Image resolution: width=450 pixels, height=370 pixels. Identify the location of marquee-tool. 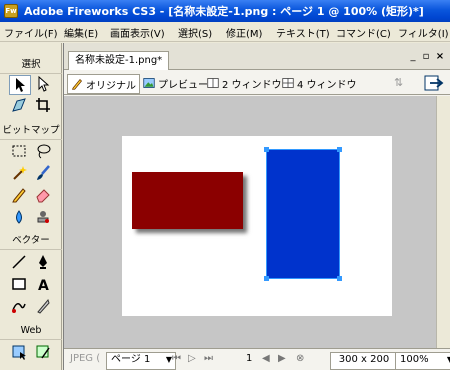
(19, 151).